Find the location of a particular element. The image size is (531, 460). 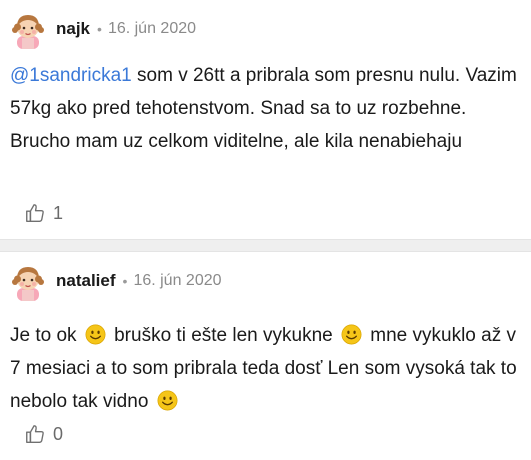

comment-header: najk • 16. jún 2020 is located at coordinates (102, 29).